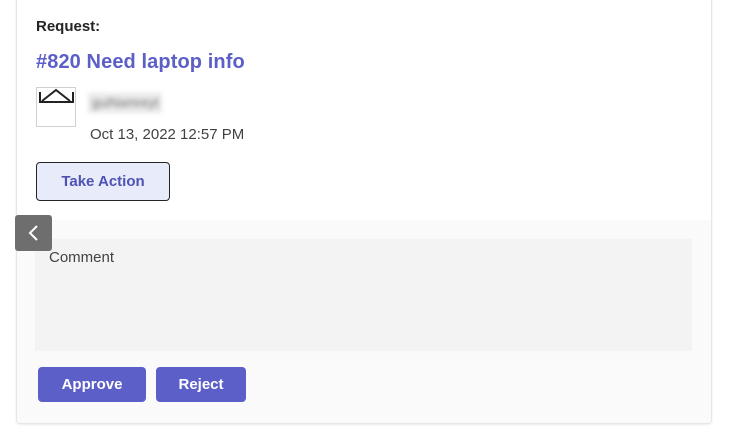  I want to click on broken-image-icon, so click(56, 95).